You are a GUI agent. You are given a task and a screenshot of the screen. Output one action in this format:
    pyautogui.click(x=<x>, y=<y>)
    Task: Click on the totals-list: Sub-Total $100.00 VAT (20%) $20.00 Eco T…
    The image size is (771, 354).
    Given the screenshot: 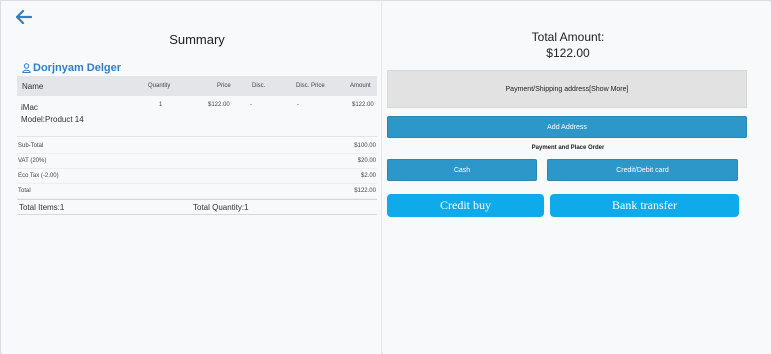 What is the action you would take?
    pyautogui.click(x=197, y=169)
    